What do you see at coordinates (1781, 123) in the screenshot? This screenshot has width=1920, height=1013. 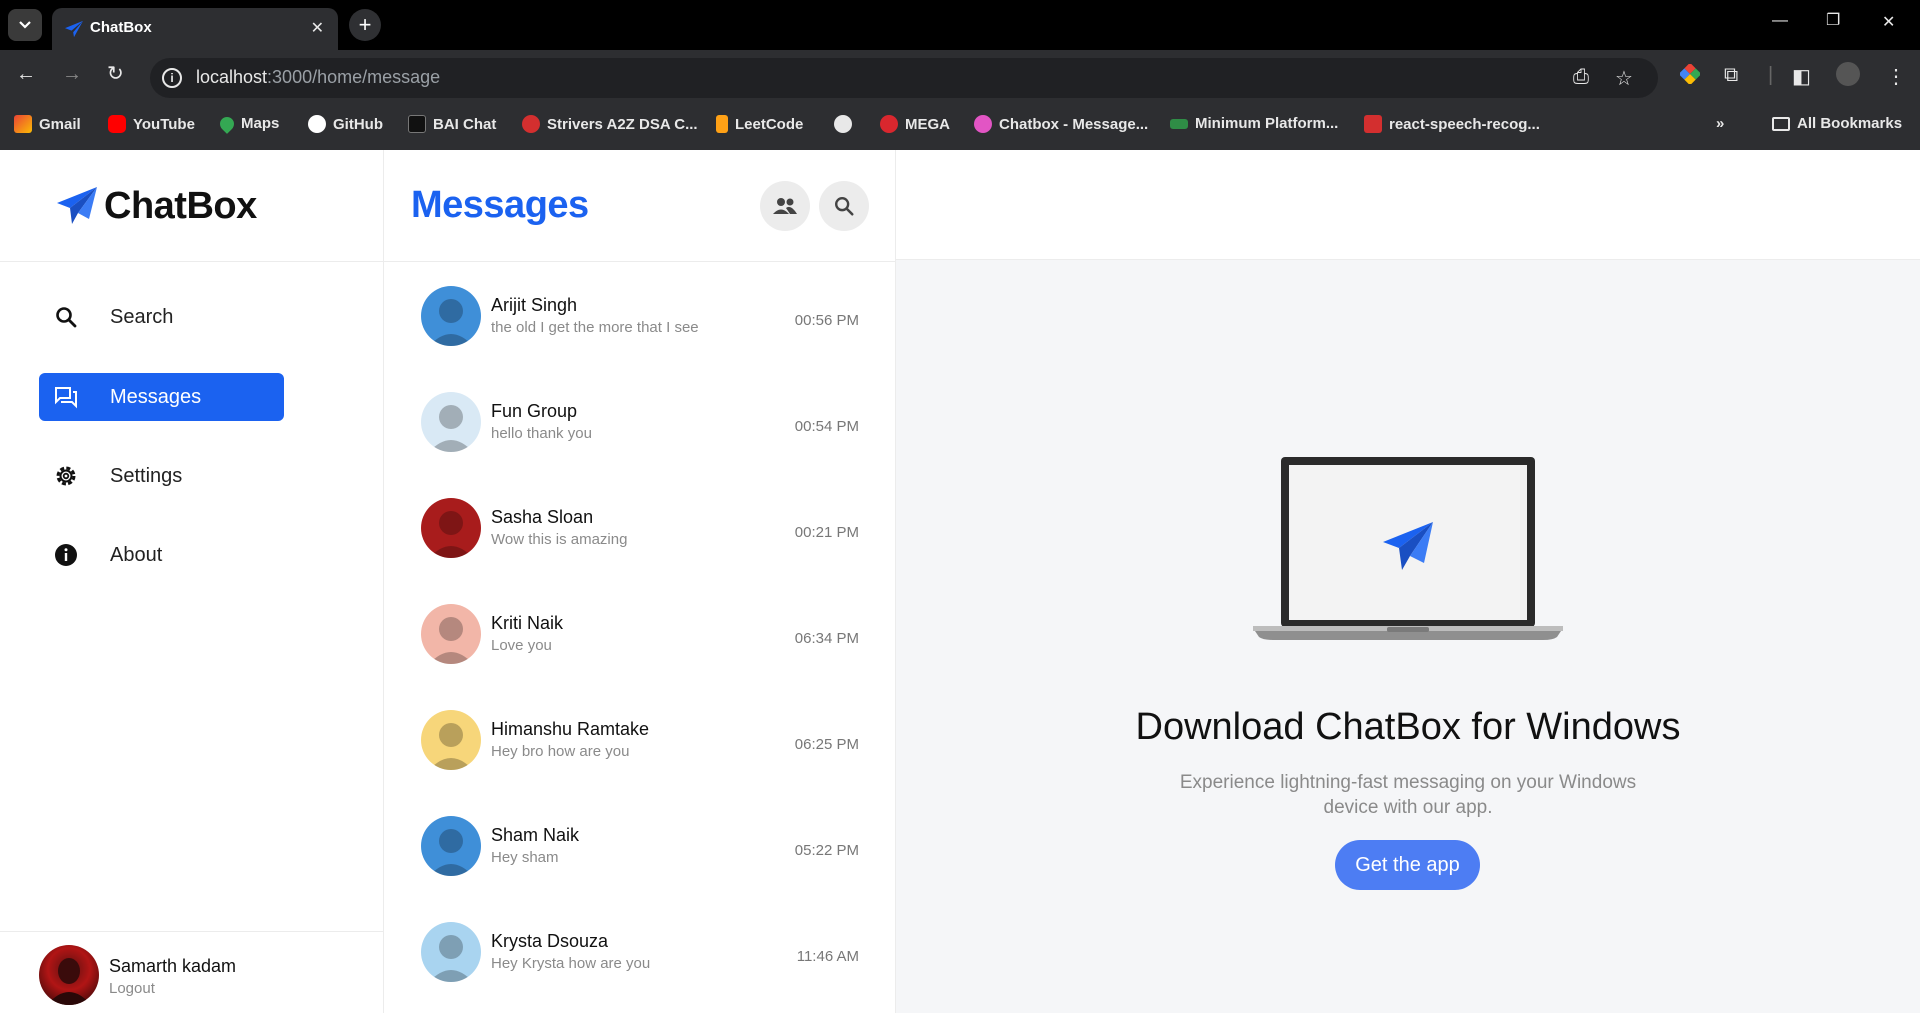 I see `folder-icon` at bounding box center [1781, 123].